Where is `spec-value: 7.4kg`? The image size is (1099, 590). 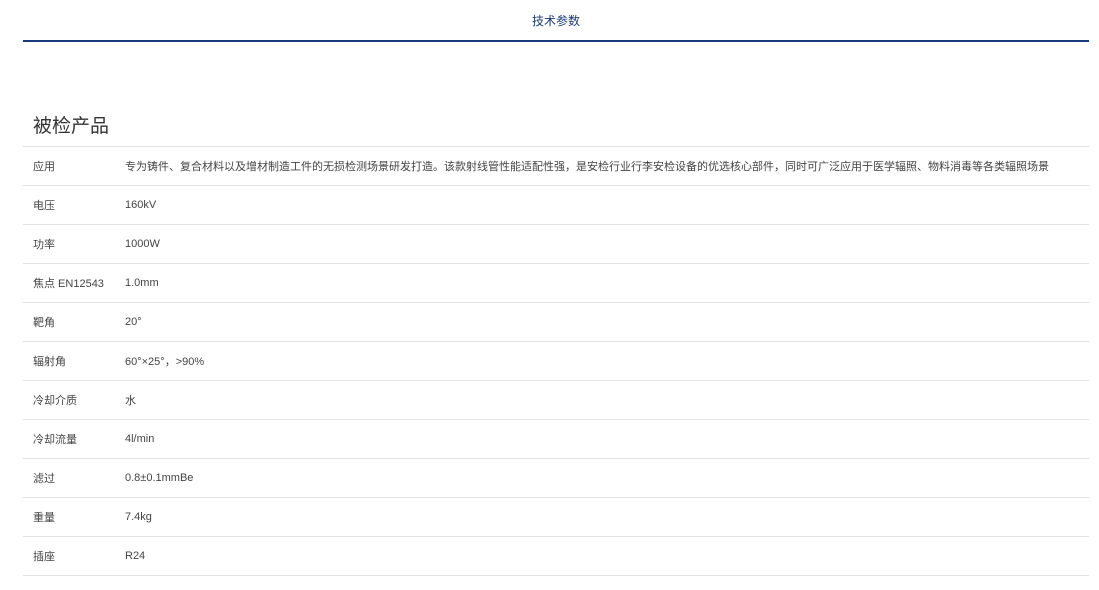 spec-value: 7.4kg is located at coordinates (138, 517).